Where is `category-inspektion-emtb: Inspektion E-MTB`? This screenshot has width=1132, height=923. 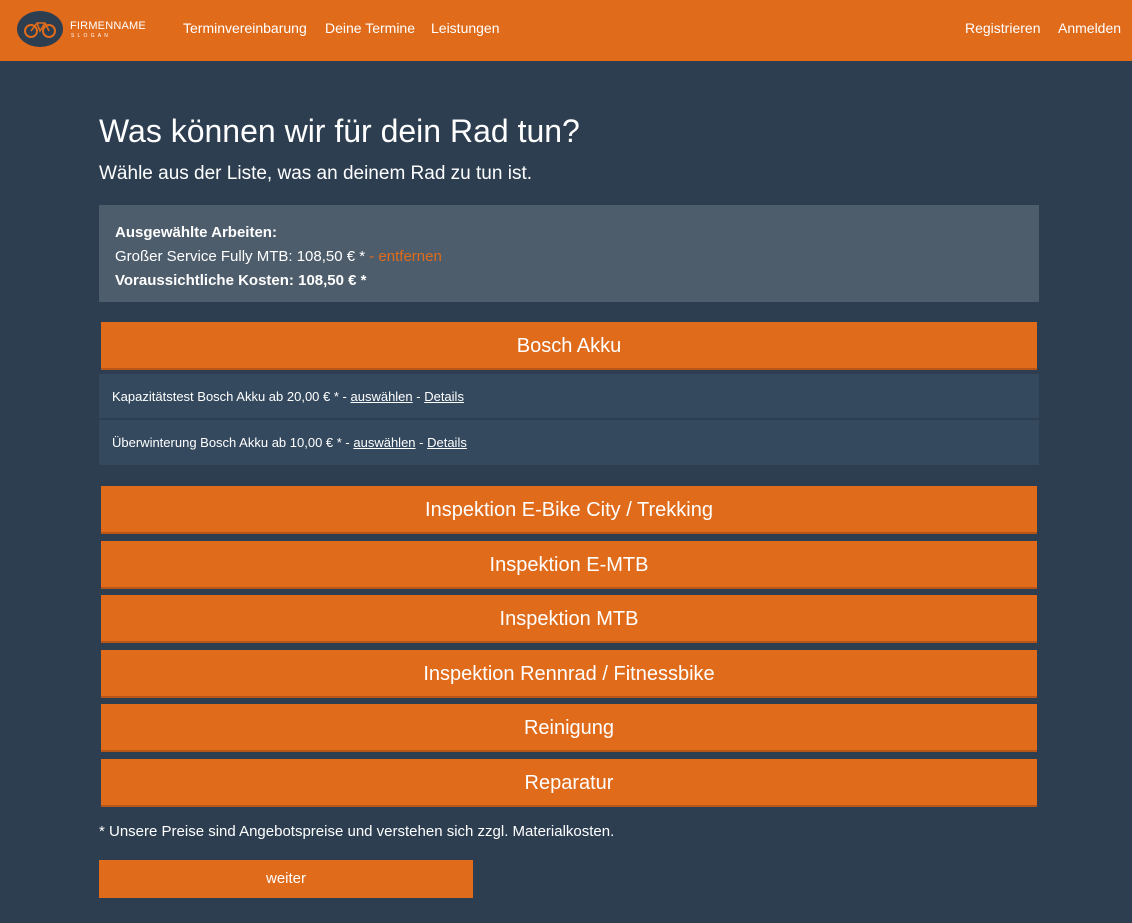 category-inspektion-emtb: Inspektion E-MTB is located at coordinates (569, 565).